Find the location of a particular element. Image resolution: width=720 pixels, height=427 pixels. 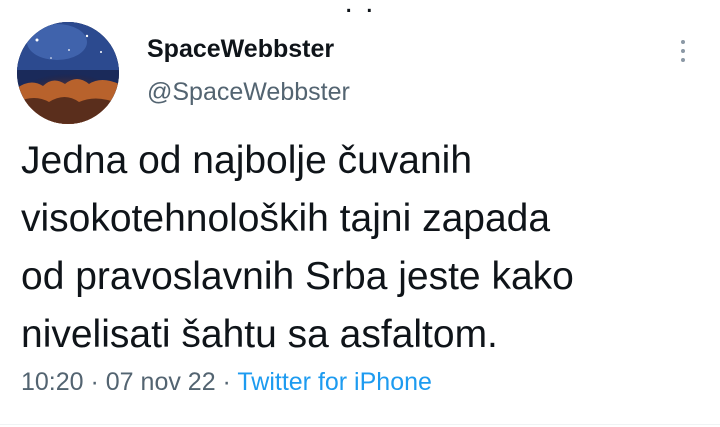

user-handle: @SpaceWebbster is located at coordinates (248, 92).